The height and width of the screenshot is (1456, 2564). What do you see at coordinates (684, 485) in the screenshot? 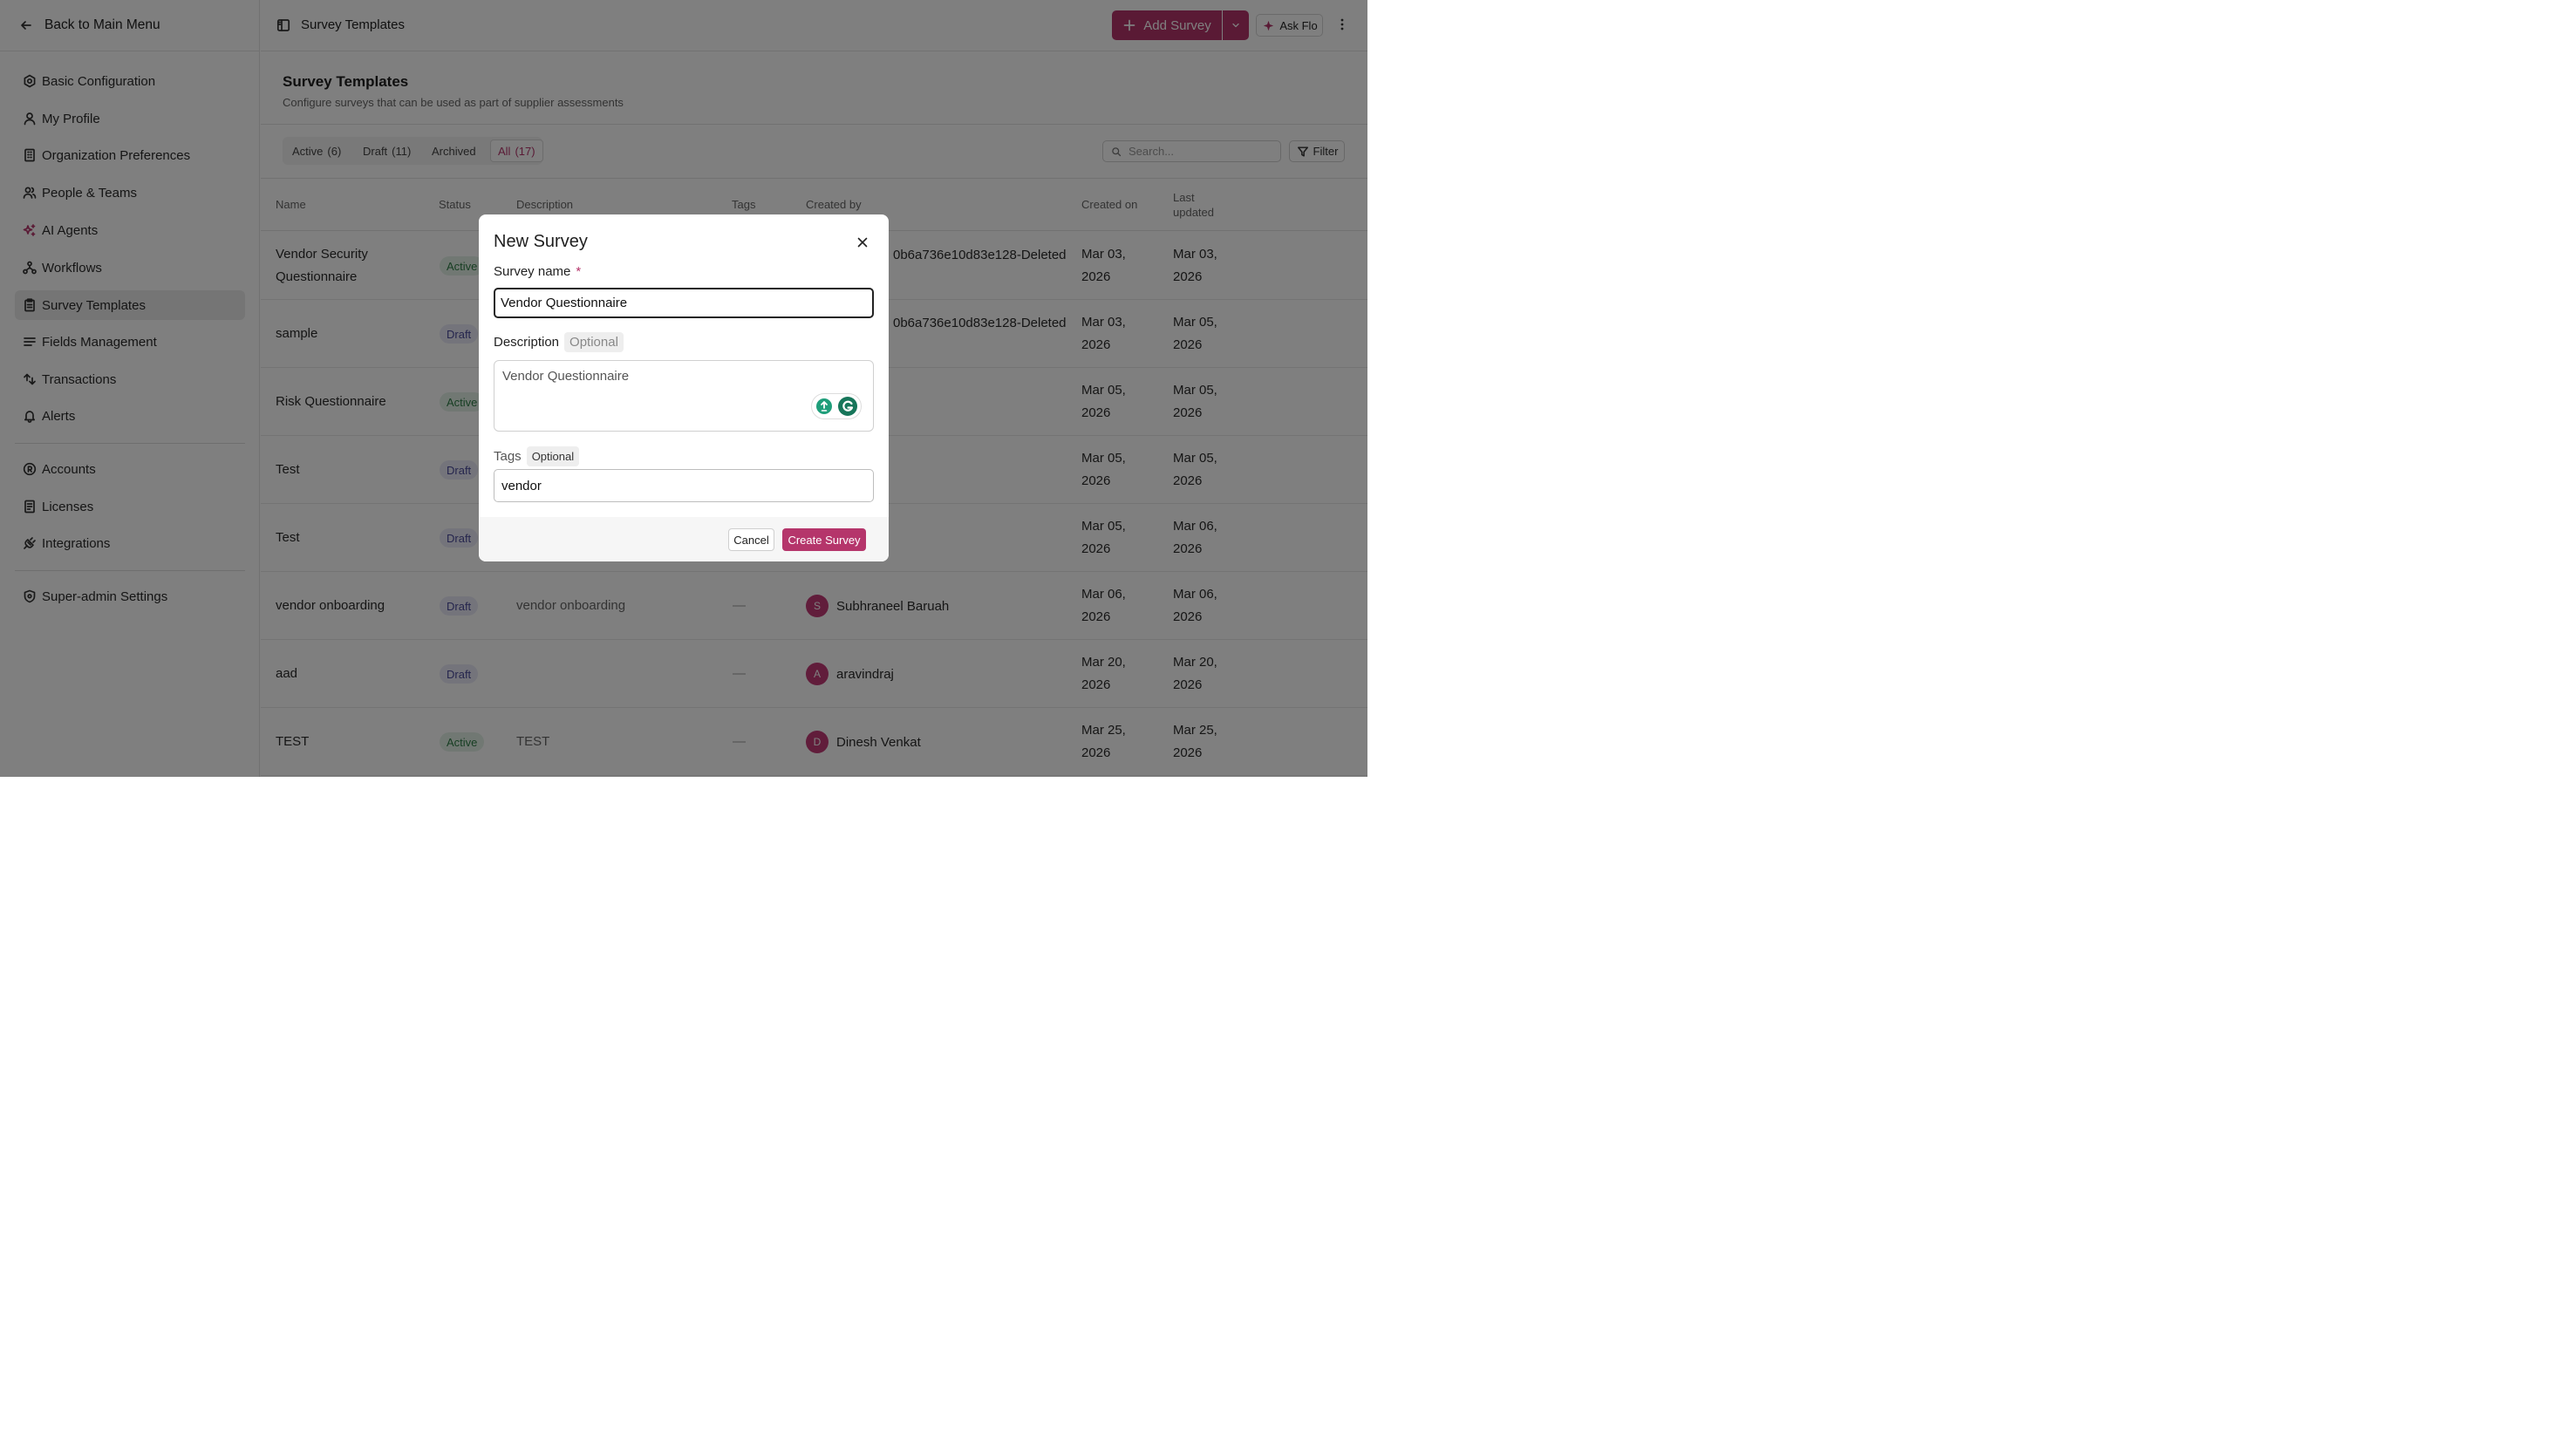
I see `tags-input` at bounding box center [684, 485].